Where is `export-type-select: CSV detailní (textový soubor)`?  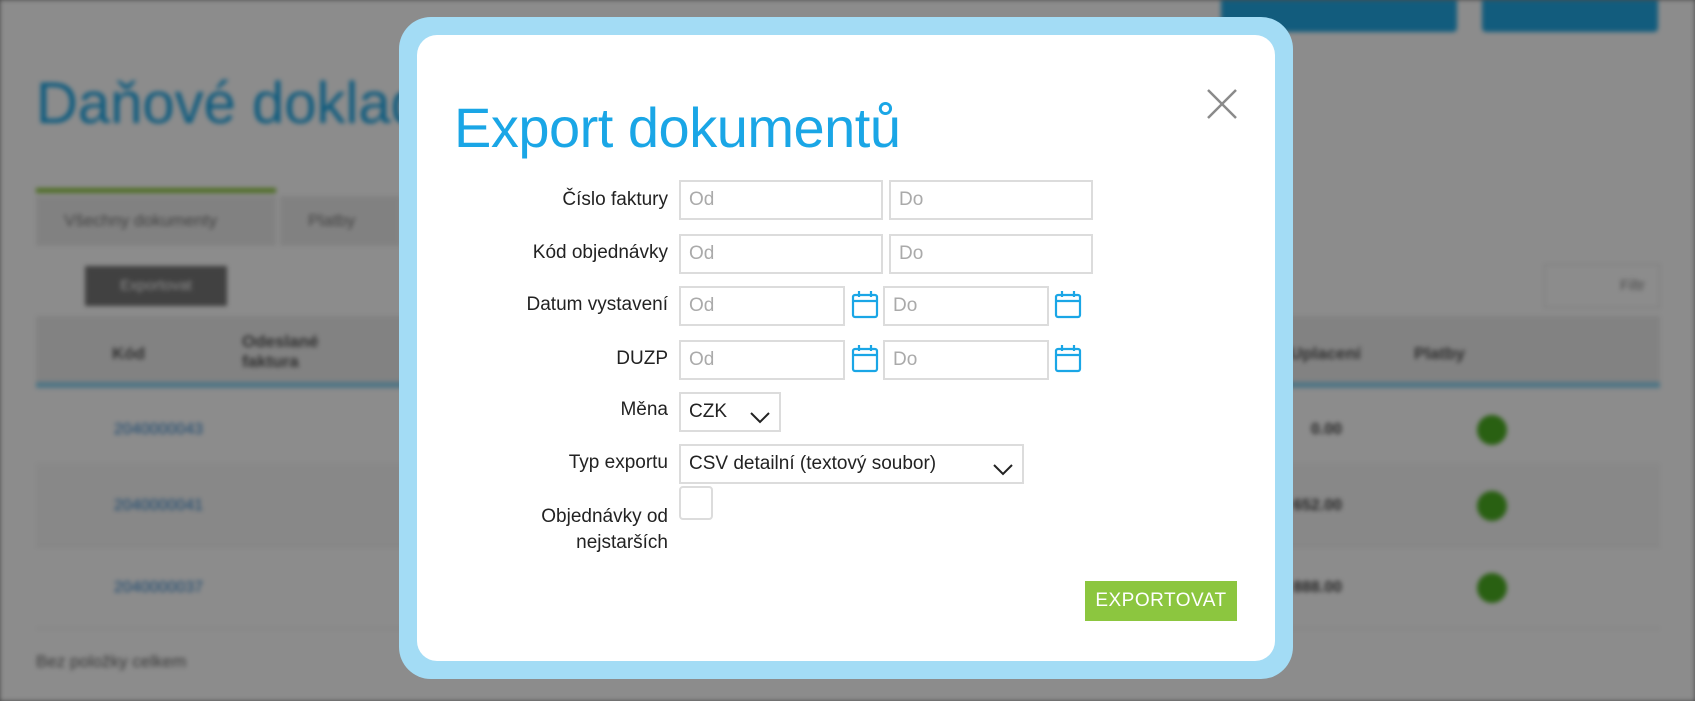 export-type-select: CSV detailní (textový soubor) is located at coordinates (851, 464).